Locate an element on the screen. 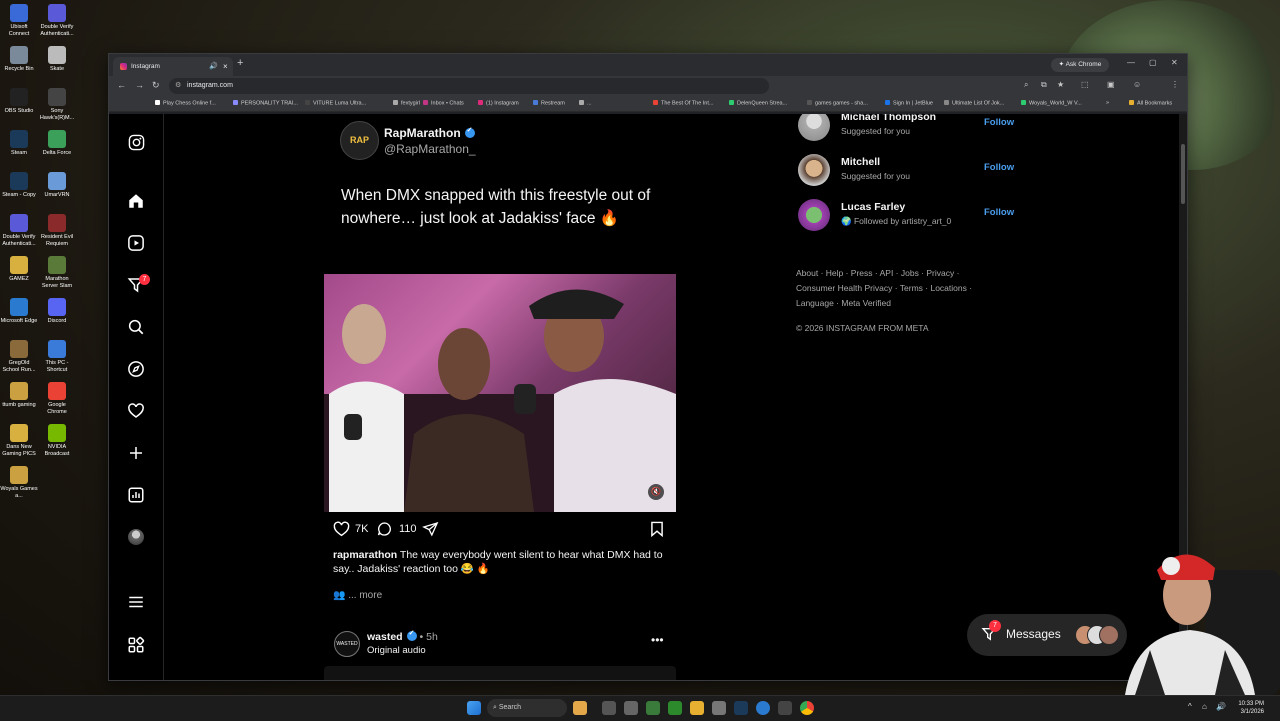 This screenshot has width=1280, height=721. suggestion-name: Michael Thompson is located at coordinates (888, 118).